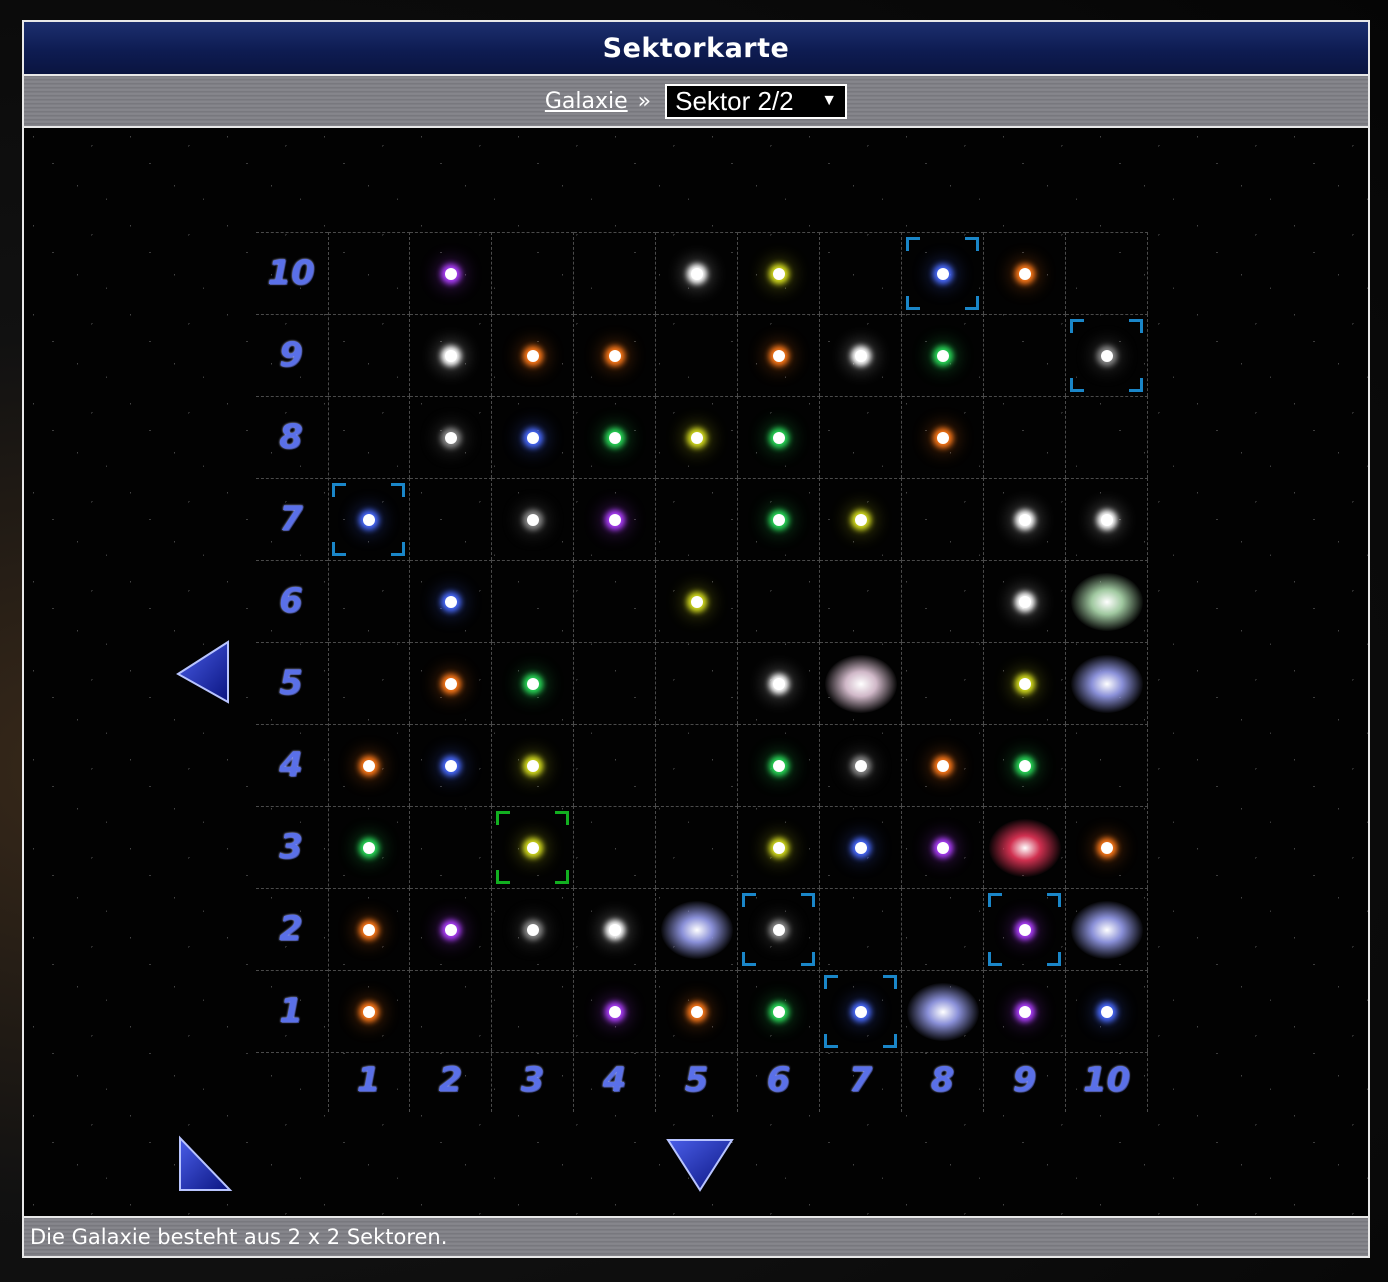 This screenshot has height=1282, width=1388. I want to click on sector-select: Sektor 2/2 ▼, so click(756, 101).